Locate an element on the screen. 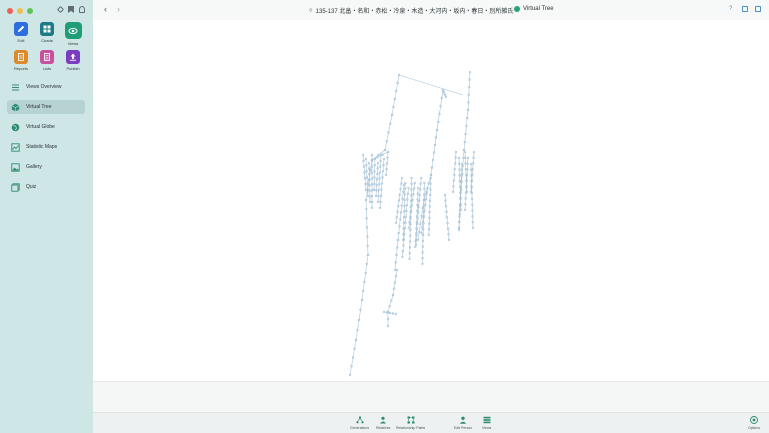  relatives-icon is located at coordinates (383, 420).